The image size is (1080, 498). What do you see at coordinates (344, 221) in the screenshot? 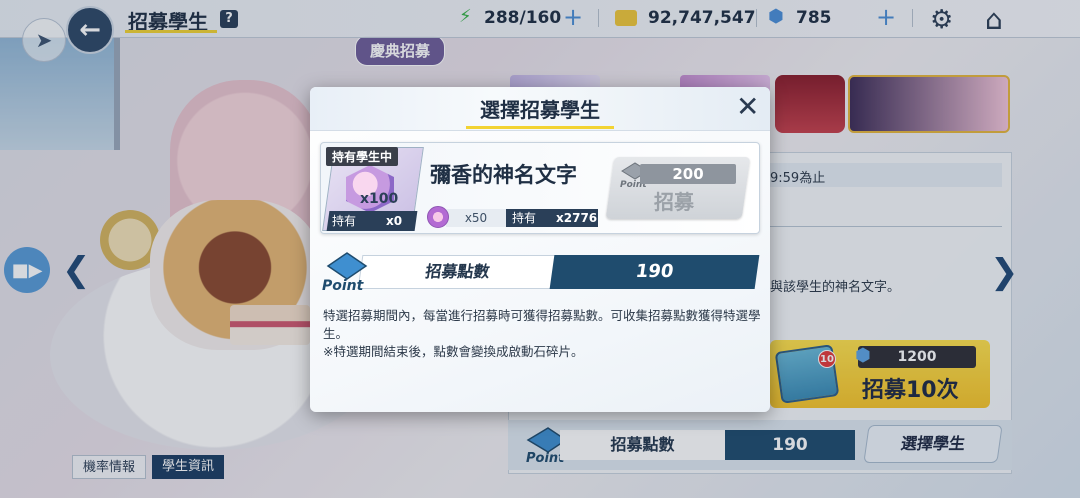
I see `item-owned-label: 持有` at bounding box center [344, 221].